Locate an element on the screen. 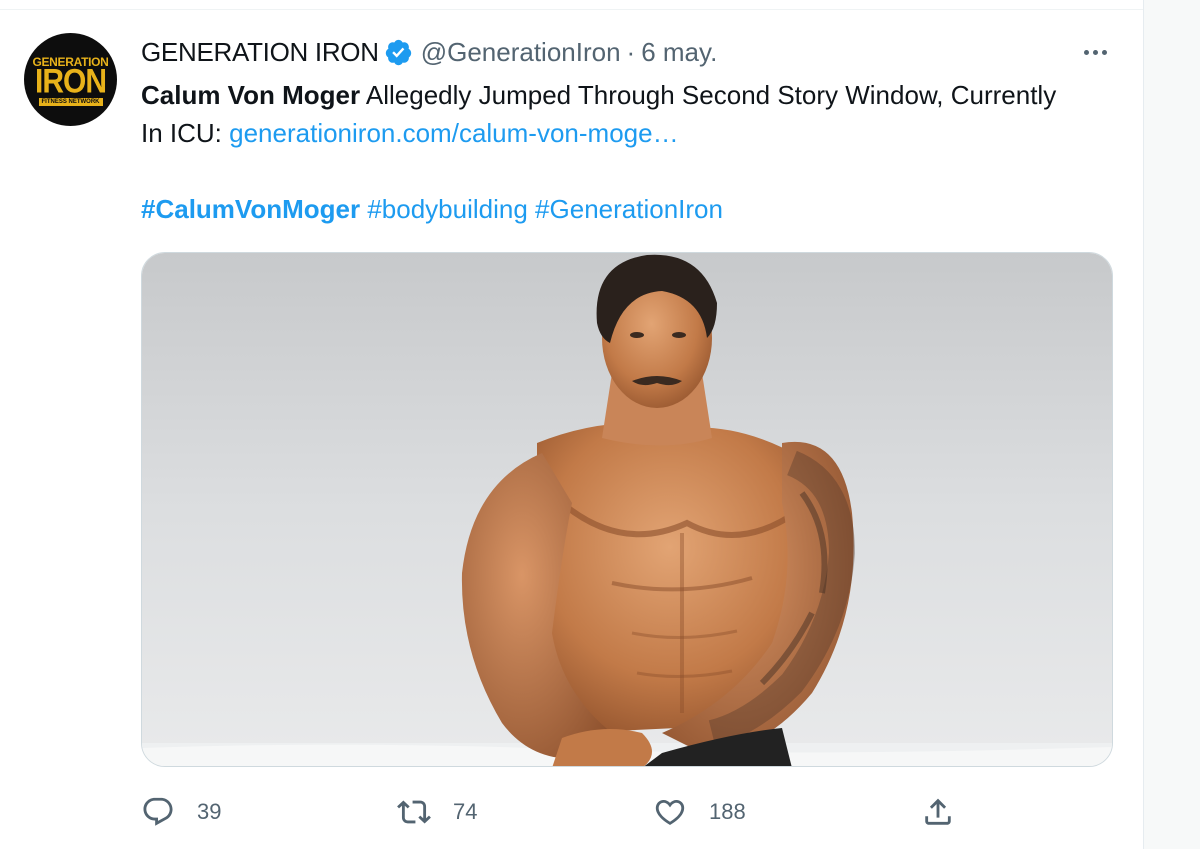  tweet-date: 6 may. is located at coordinates (679, 52).